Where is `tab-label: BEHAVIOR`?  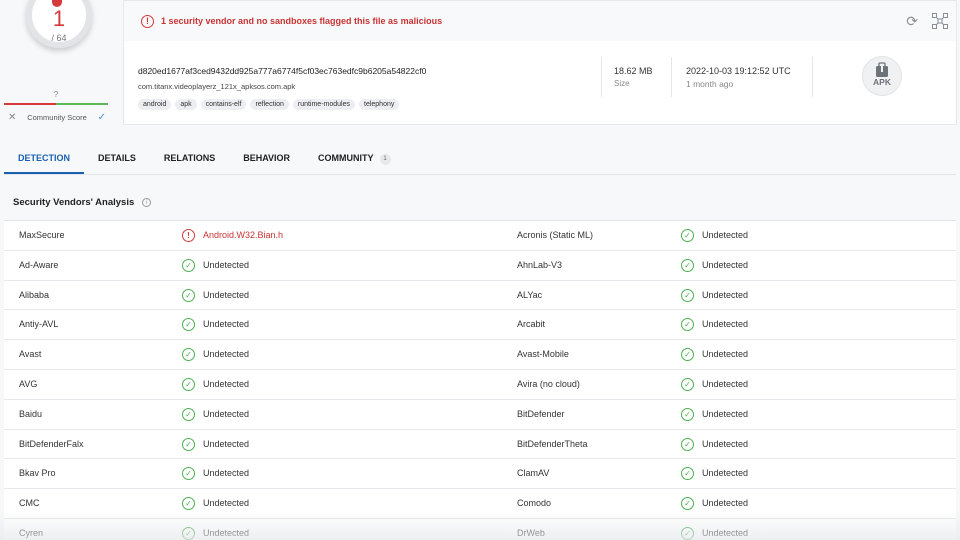
tab-label: BEHAVIOR is located at coordinates (267, 158).